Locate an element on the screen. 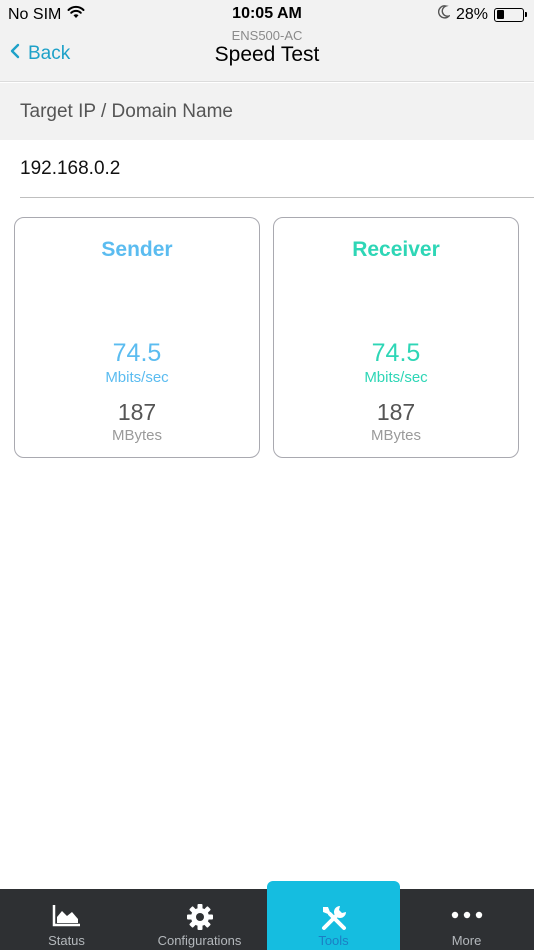 The width and height of the screenshot is (534, 950). status-right: 28% is located at coordinates (482, 14).